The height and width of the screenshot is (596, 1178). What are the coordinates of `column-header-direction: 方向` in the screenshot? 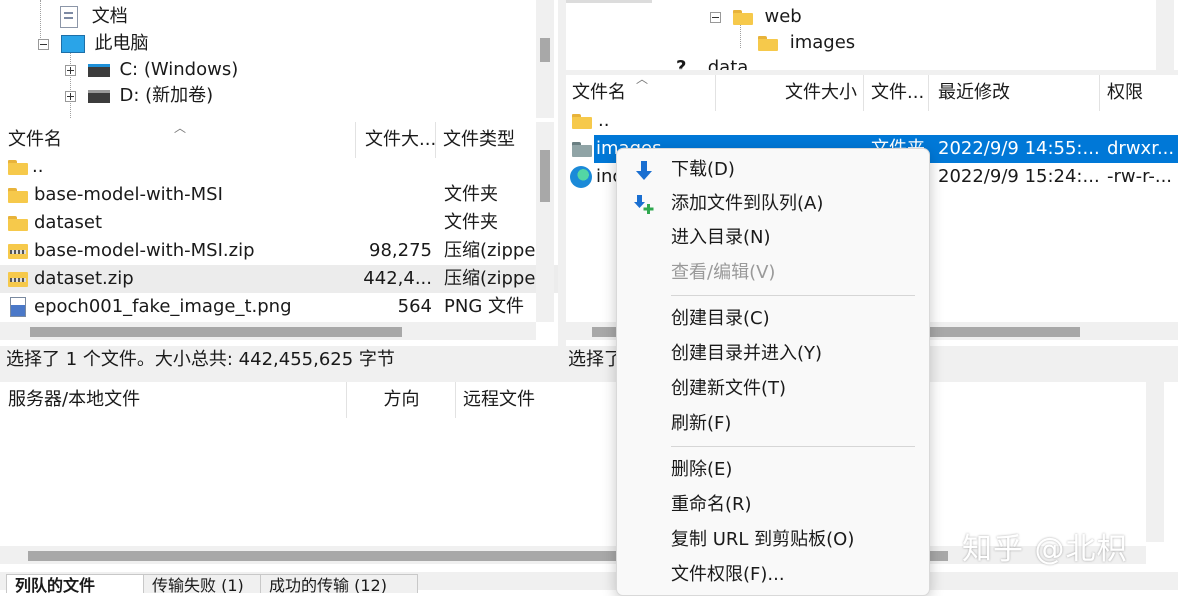 It's located at (402, 400).